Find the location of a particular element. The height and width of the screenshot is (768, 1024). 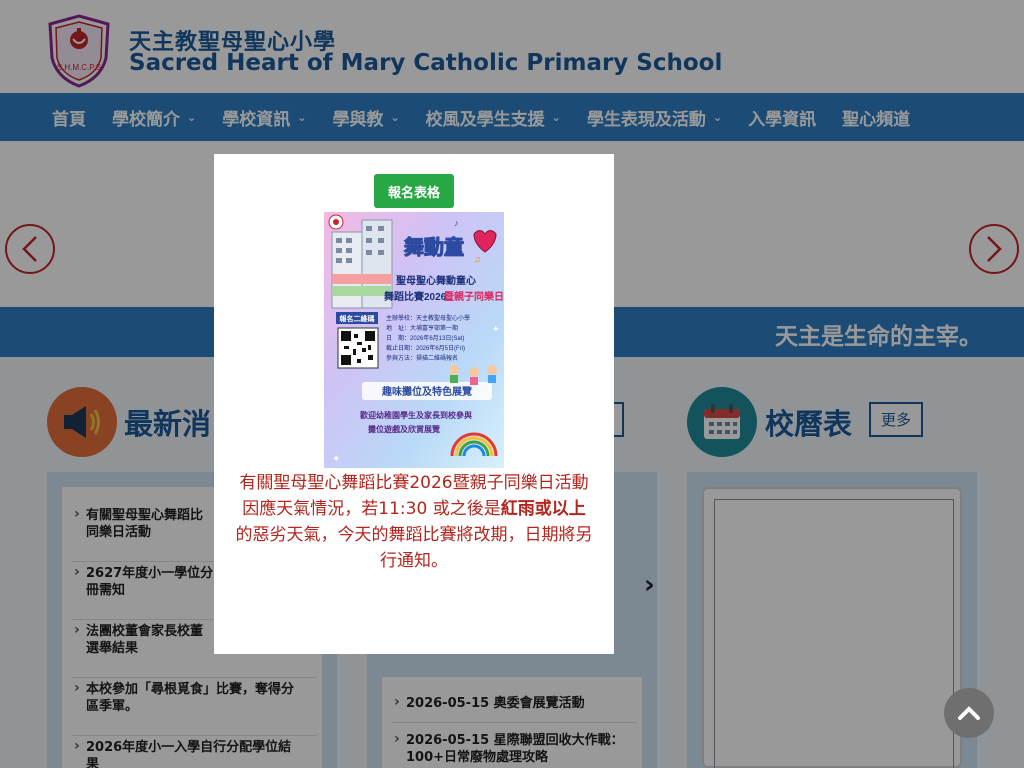

poster-footer-1: 歡迎幼稚園學生及家長到校參與 is located at coordinates (415, 415).